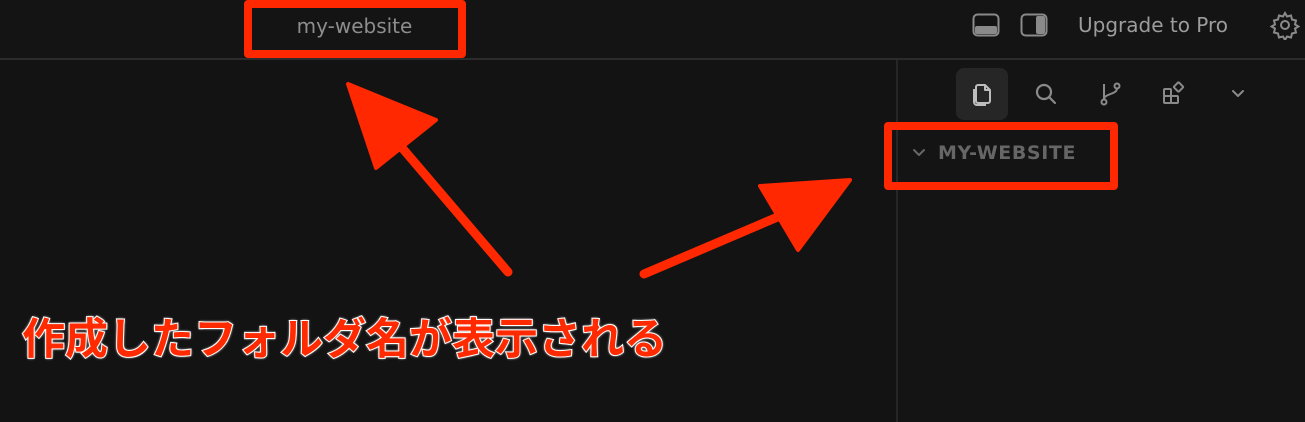  I want to click on highlight-box-folder, so click(1001, 156).